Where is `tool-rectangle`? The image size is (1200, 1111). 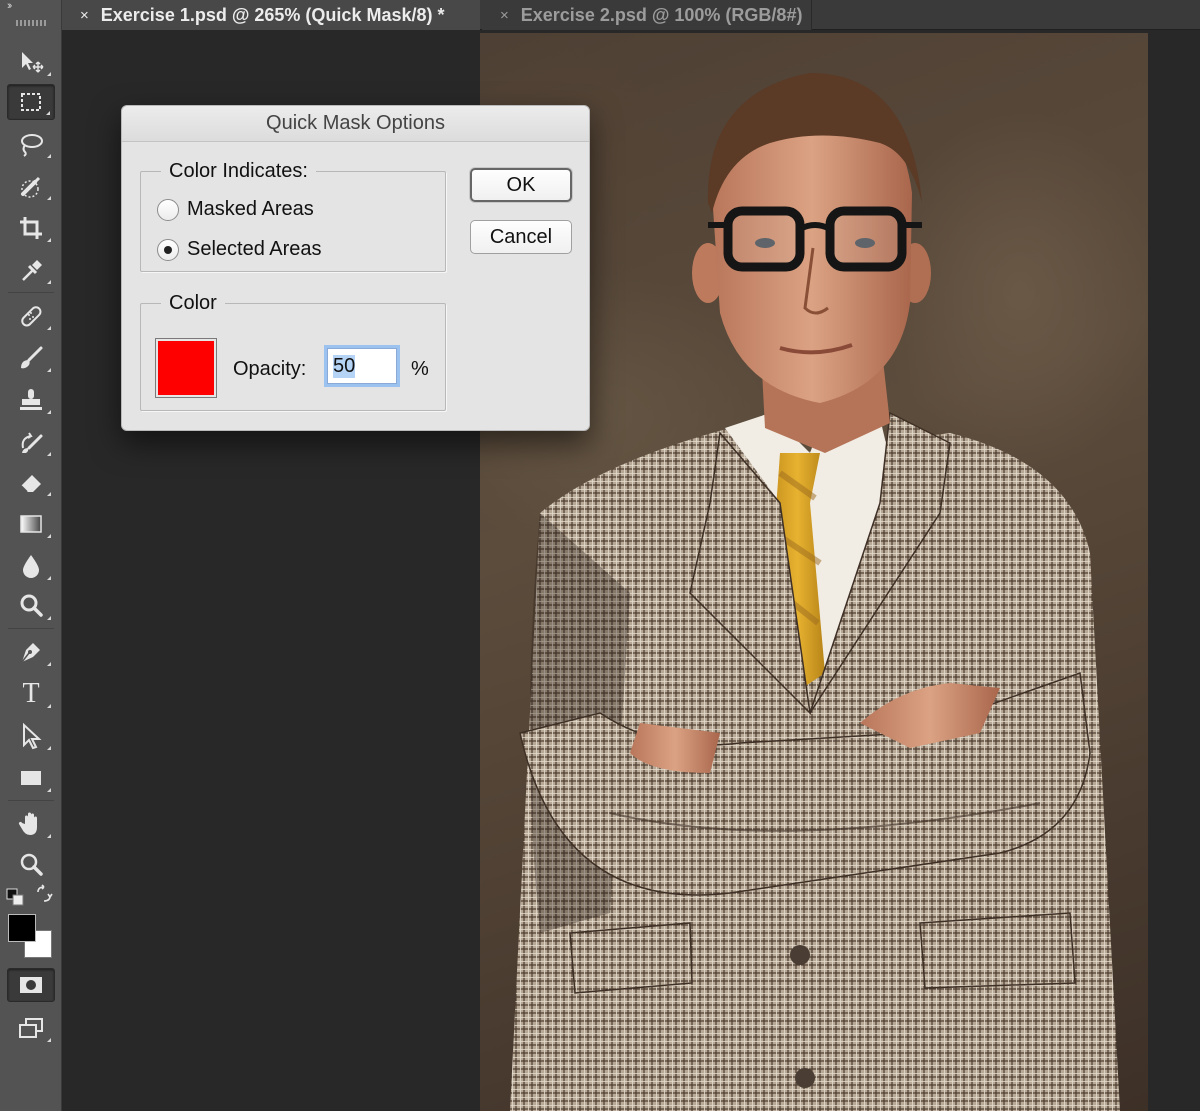
tool-rectangle is located at coordinates (31, 778).